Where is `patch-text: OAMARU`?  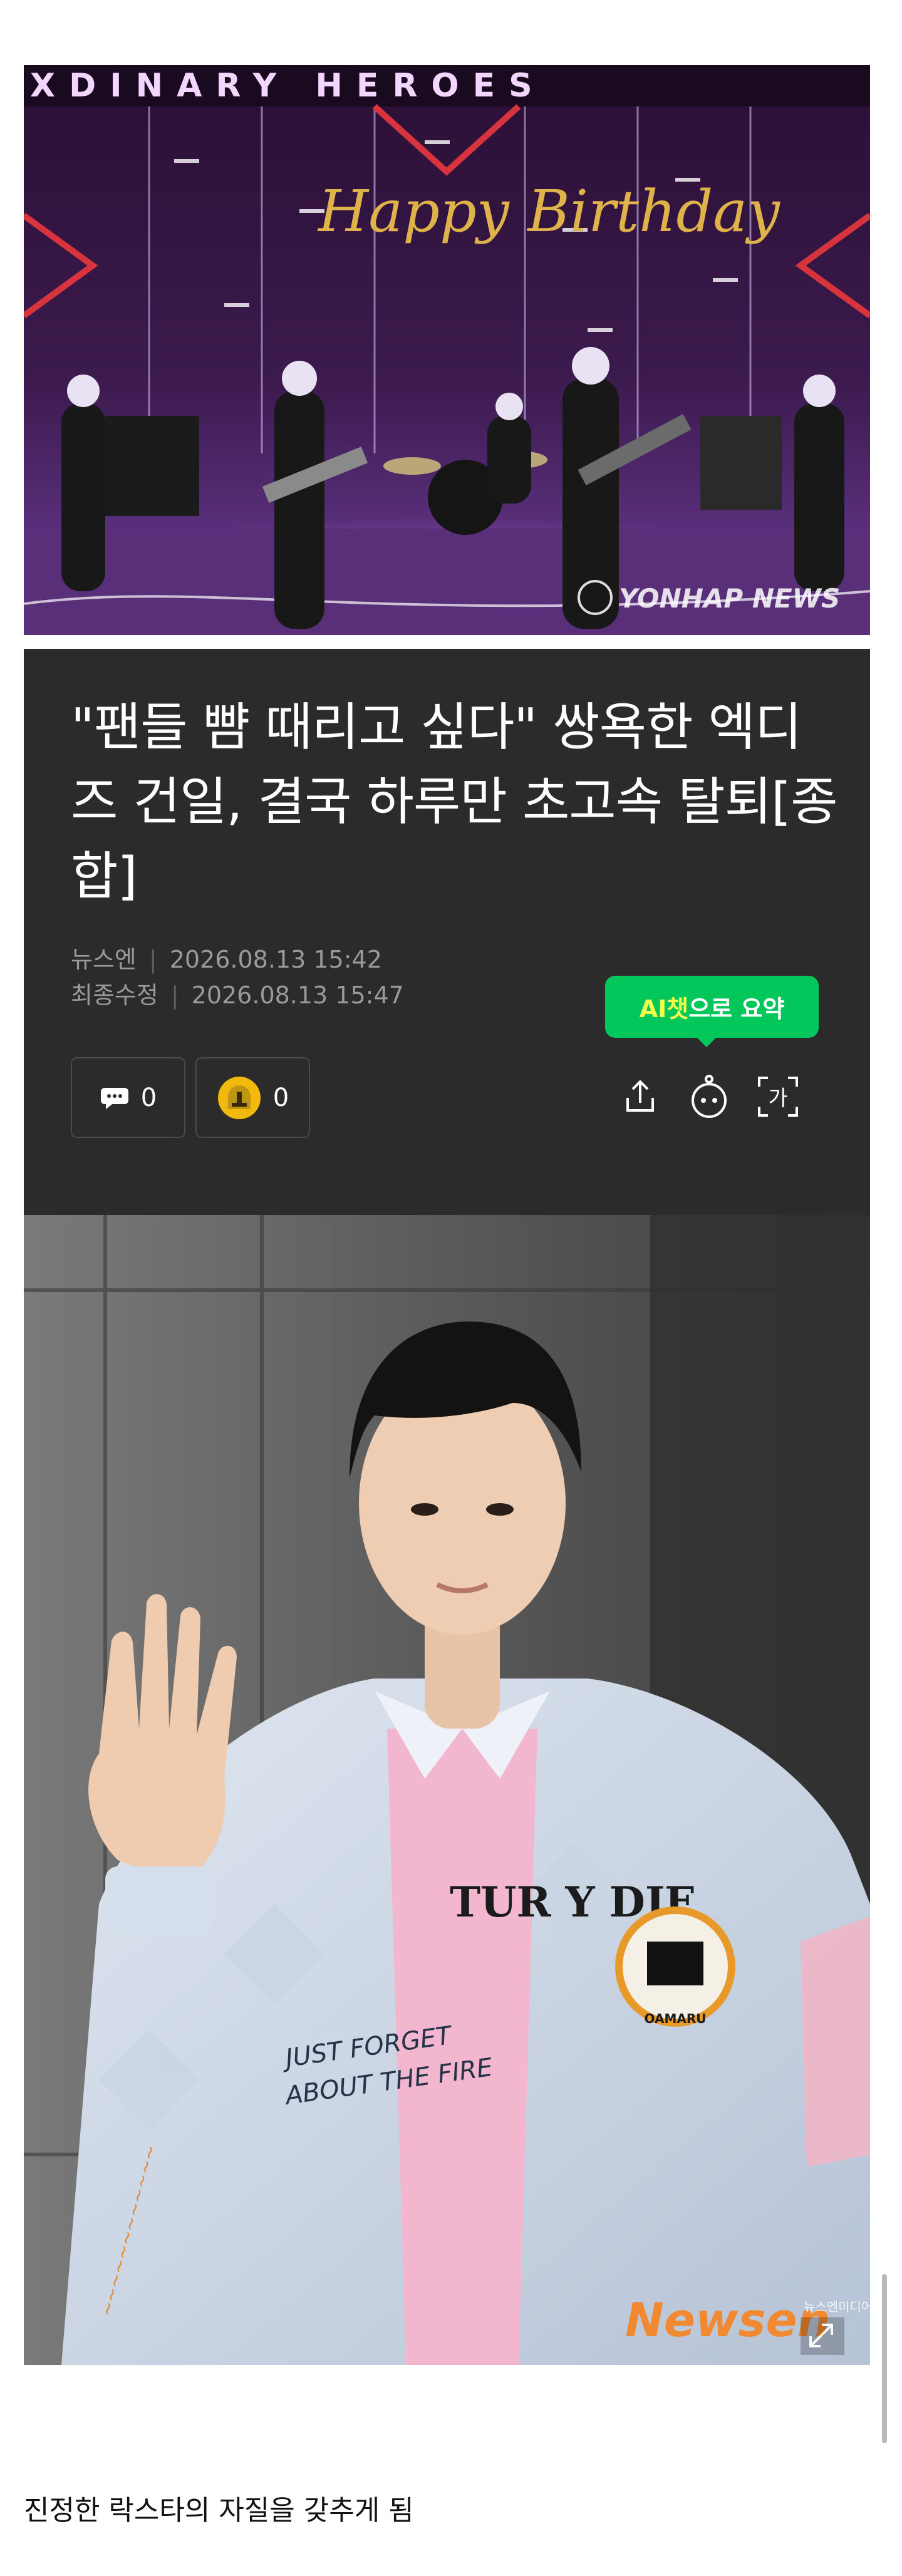 patch-text: OAMARU is located at coordinates (676, 2018).